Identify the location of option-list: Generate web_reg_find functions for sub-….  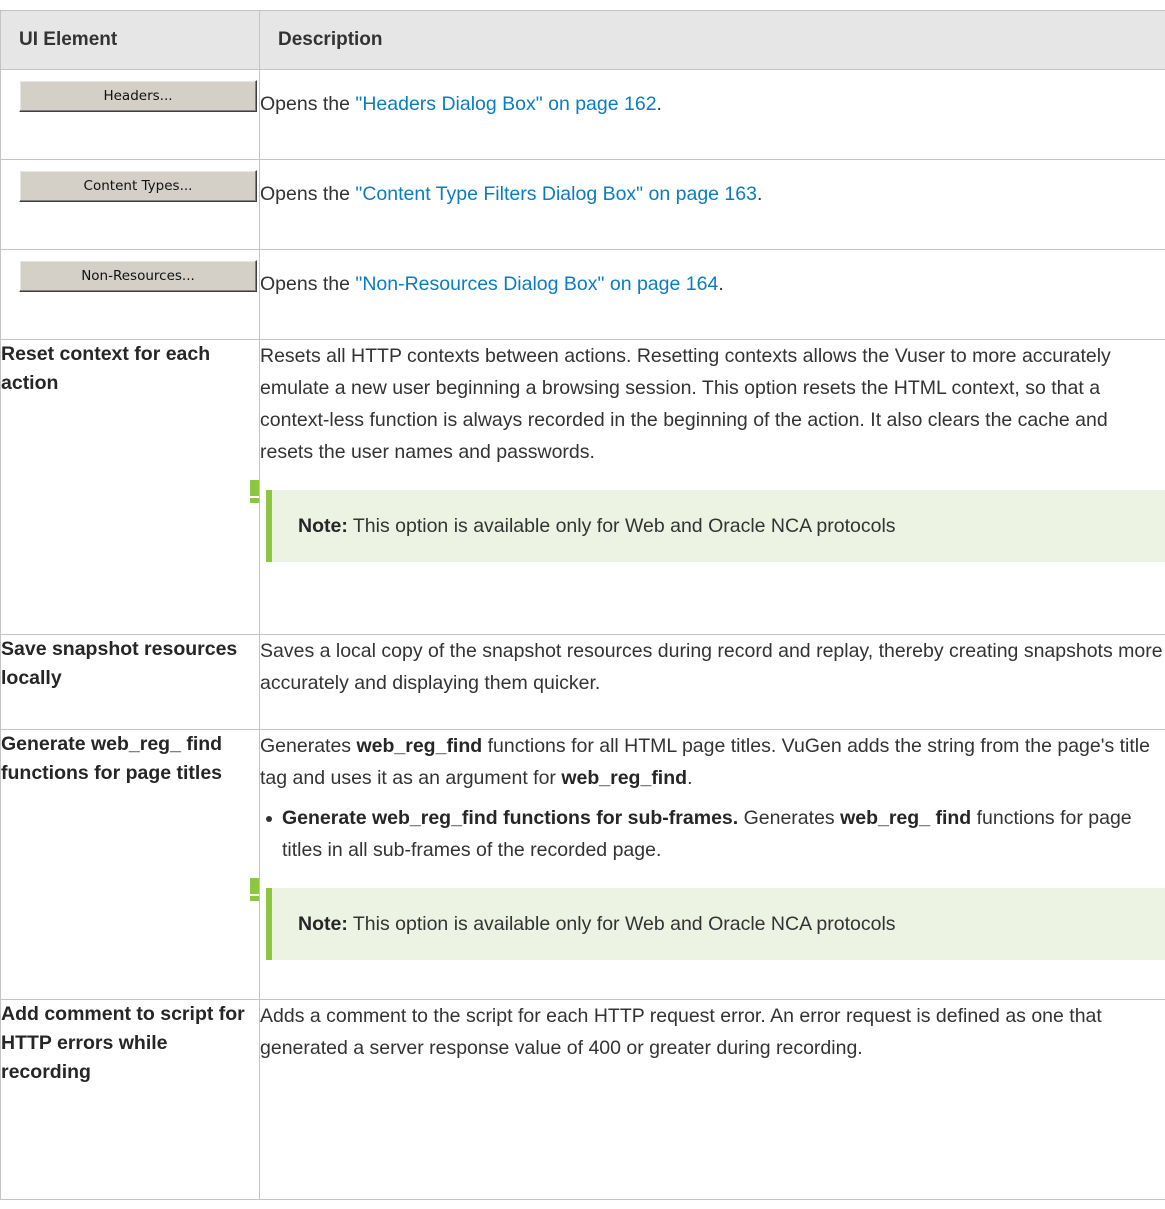
(712, 834).